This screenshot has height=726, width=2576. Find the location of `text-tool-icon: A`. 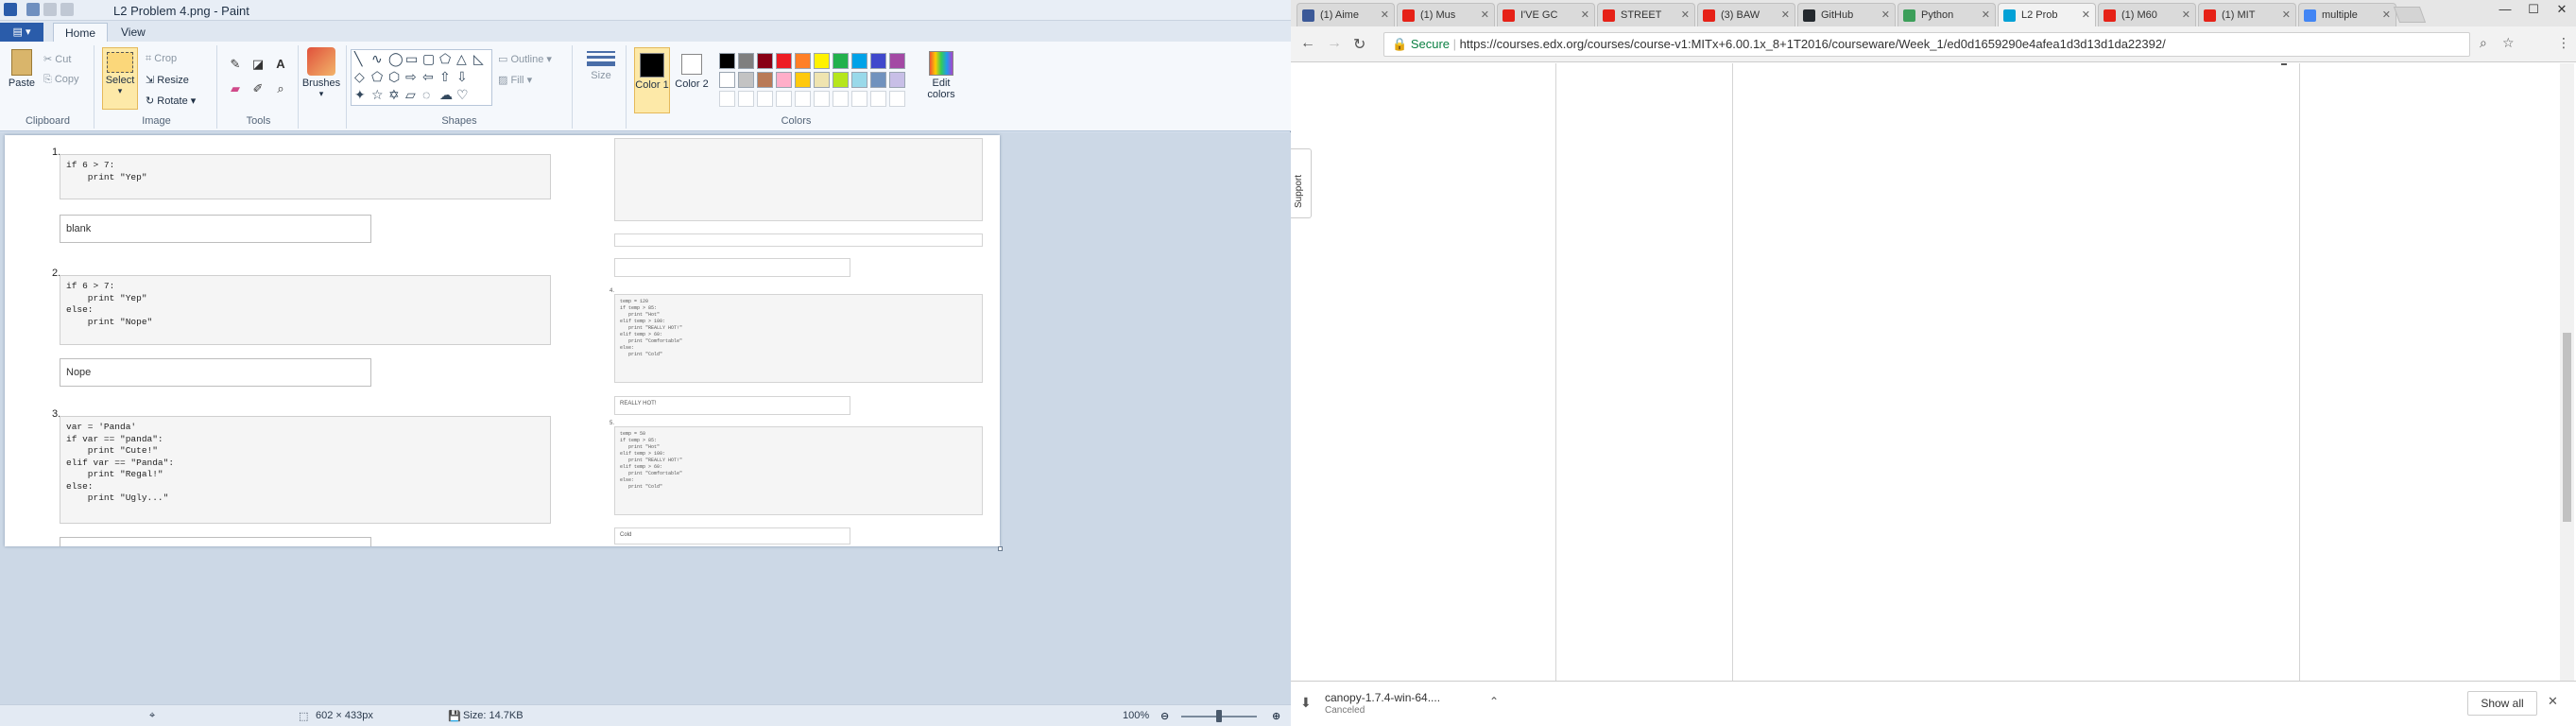

text-tool-icon: A is located at coordinates (280, 64).